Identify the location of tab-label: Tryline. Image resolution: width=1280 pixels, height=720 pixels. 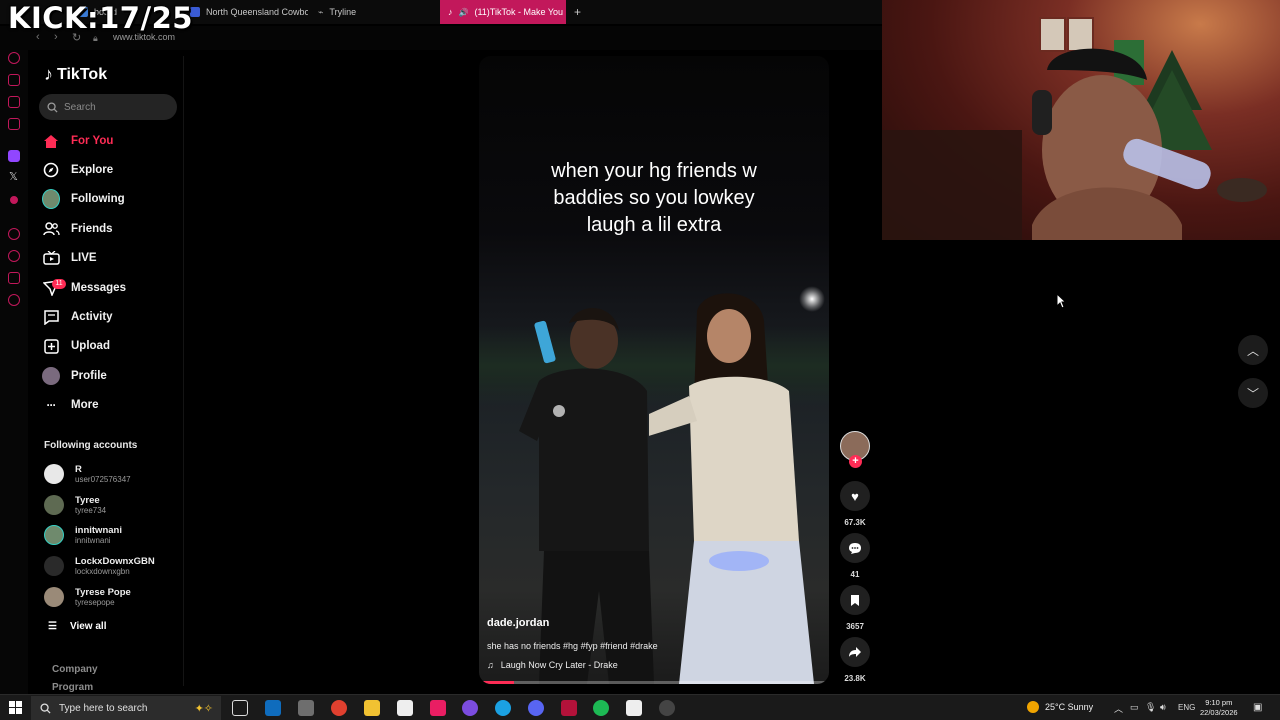
(343, 12).